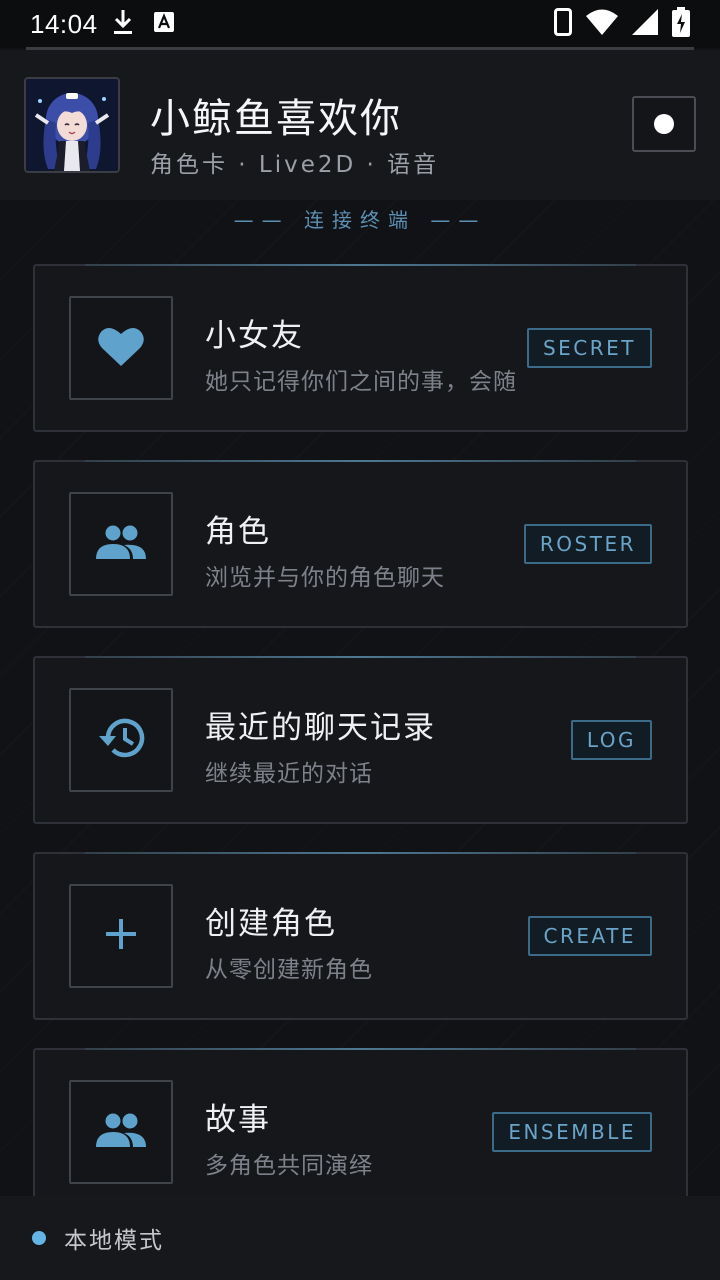 The height and width of the screenshot is (1280, 720). I want to click on card-girlfriend: 小女友 她只记得你们之间的事，会随 SECRET, so click(360, 348).